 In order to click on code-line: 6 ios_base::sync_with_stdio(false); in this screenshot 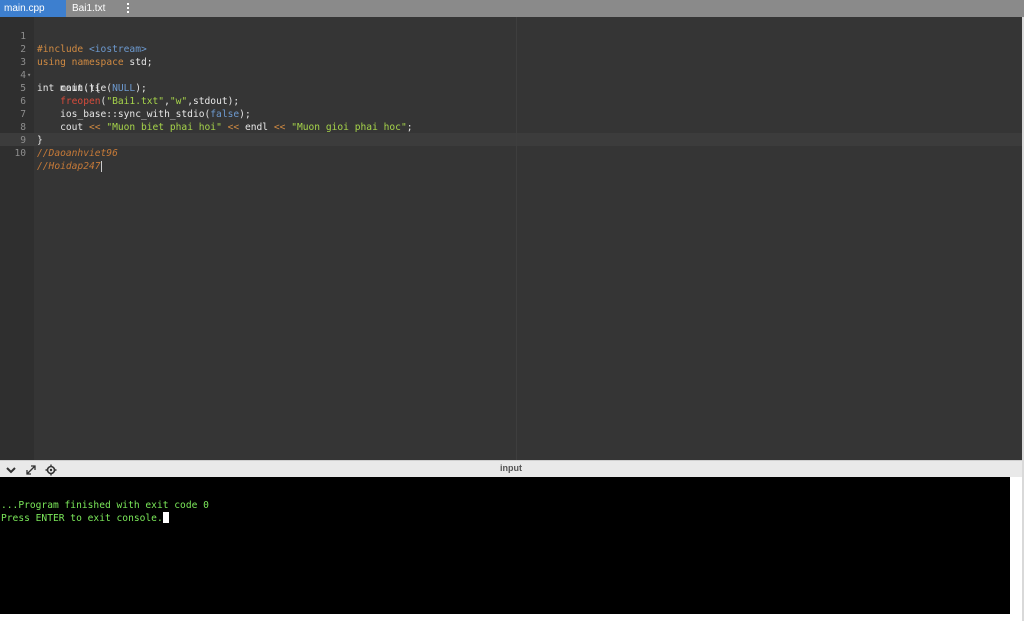, I will do `click(125, 101)`.